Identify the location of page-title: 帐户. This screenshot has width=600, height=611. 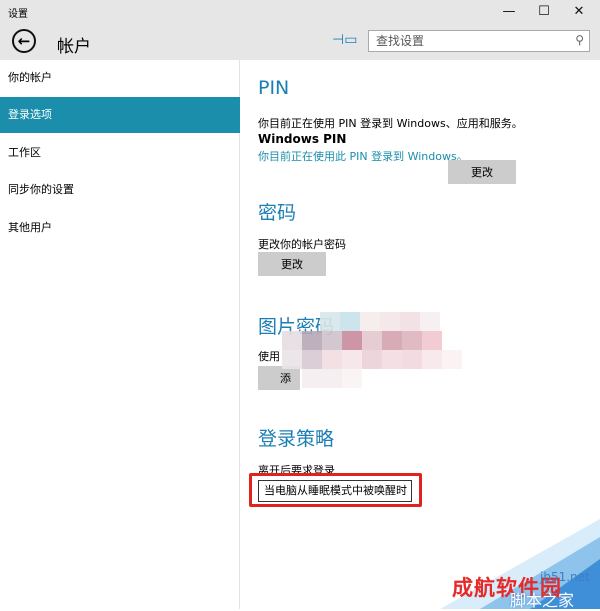
(74, 47).